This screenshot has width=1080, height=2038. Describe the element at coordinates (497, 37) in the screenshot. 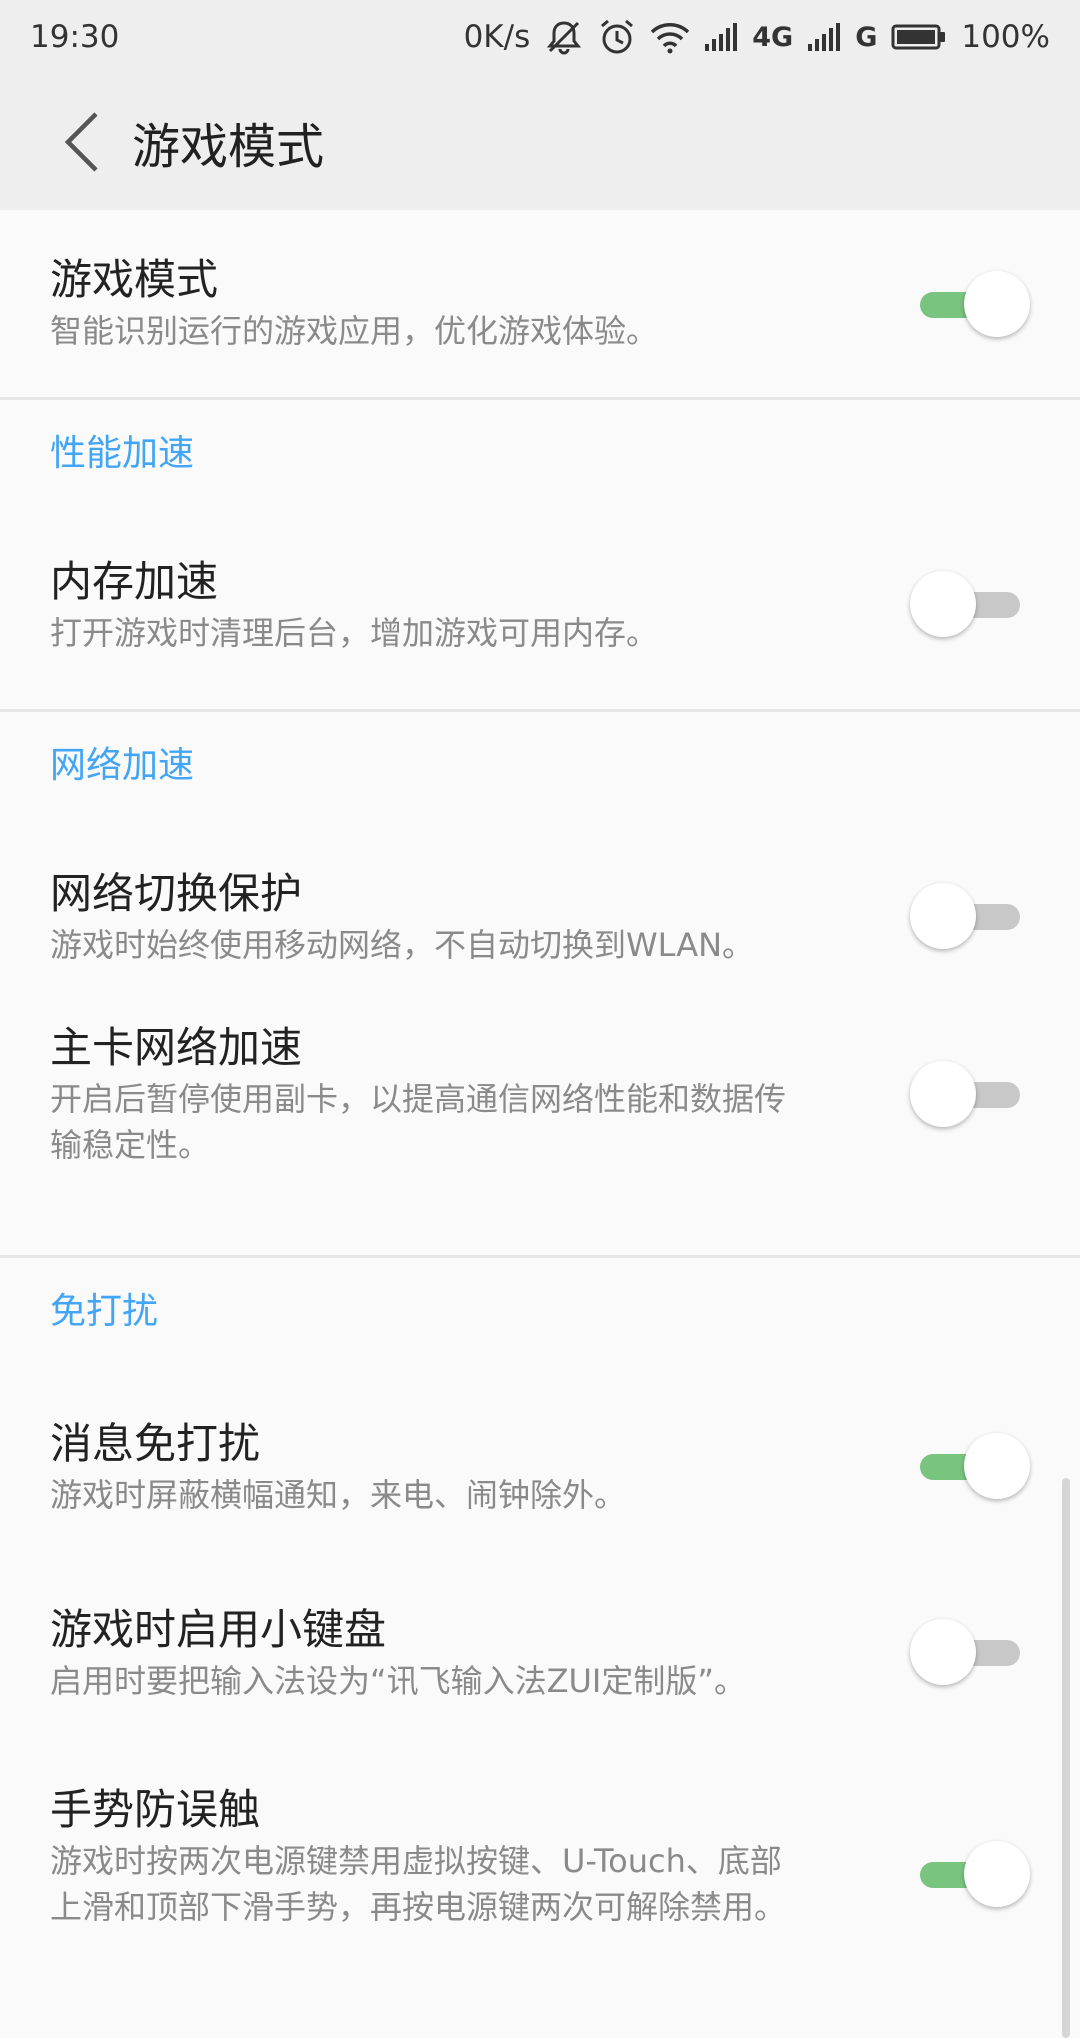

I see `net-speed: 0K/s` at that location.